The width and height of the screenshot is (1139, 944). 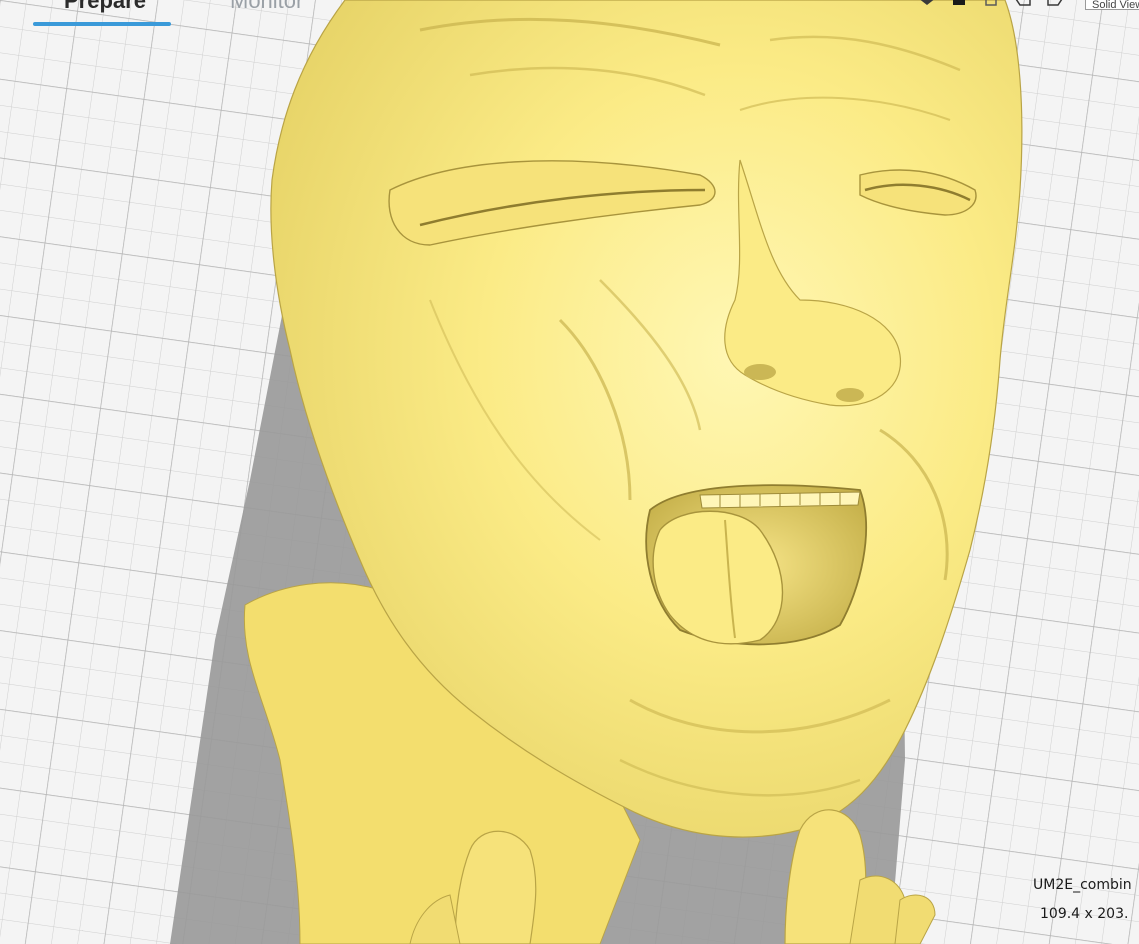 I want to click on top-view-icon, so click(x=991, y=3).